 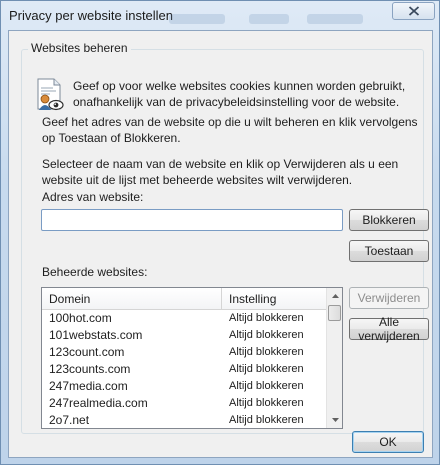 I want to click on list-item: 101webstats.com Altijd blokkeren, so click(x=184, y=335).